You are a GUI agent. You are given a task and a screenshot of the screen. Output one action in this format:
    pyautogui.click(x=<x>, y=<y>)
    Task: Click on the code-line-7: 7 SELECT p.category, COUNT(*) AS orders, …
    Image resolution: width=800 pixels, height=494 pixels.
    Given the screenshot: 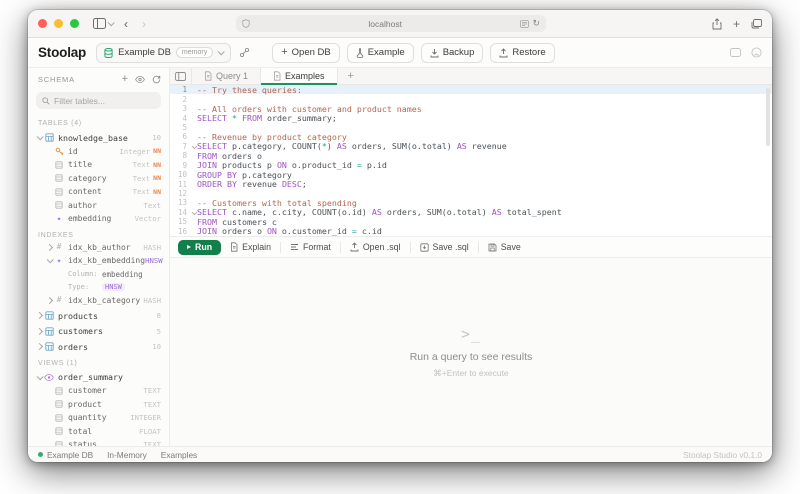 What is the action you would take?
    pyautogui.click(x=344, y=146)
    